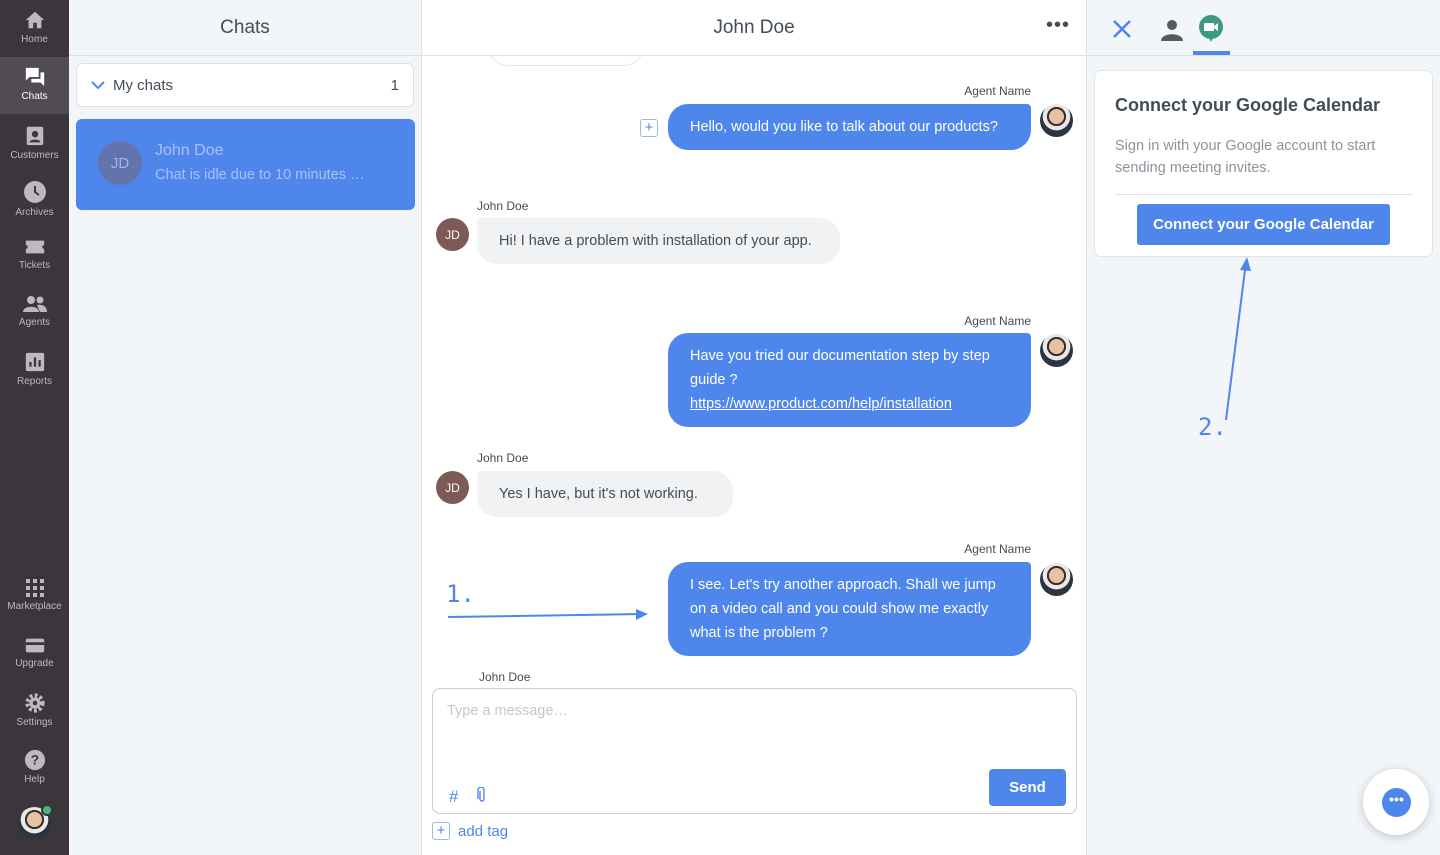 Image resolution: width=1440 pixels, height=855 pixels. I want to click on avatar: JD, so click(120, 163).